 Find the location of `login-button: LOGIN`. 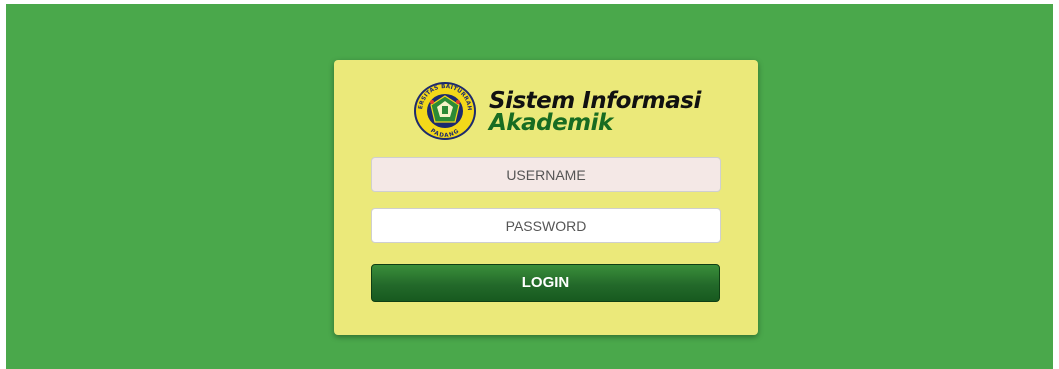

login-button: LOGIN is located at coordinates (545, 283).